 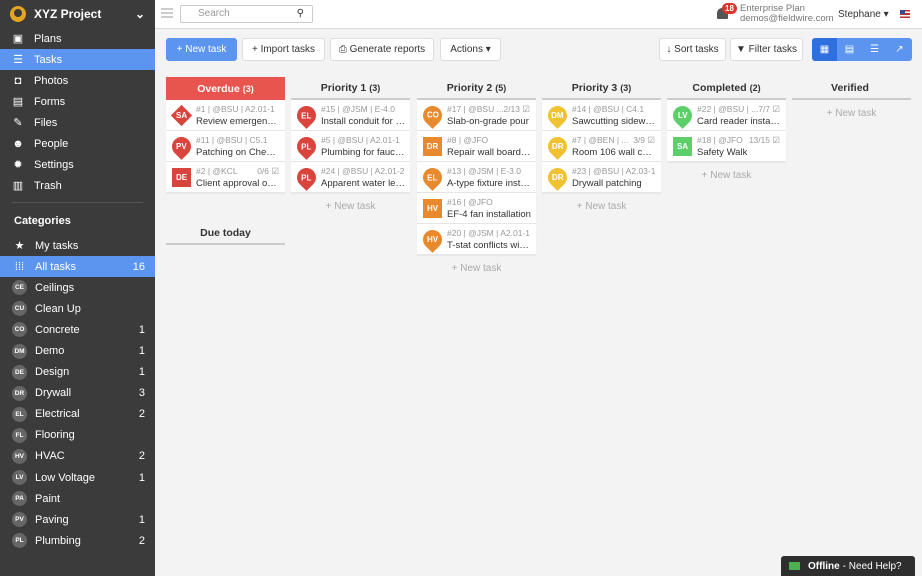 What do you see at coordinates (77, 267) in the screenshot?
I see `sidebar-item-all-tasks: ⁞⁞⁞ All tasks 16` at bounding box center [77, 267].